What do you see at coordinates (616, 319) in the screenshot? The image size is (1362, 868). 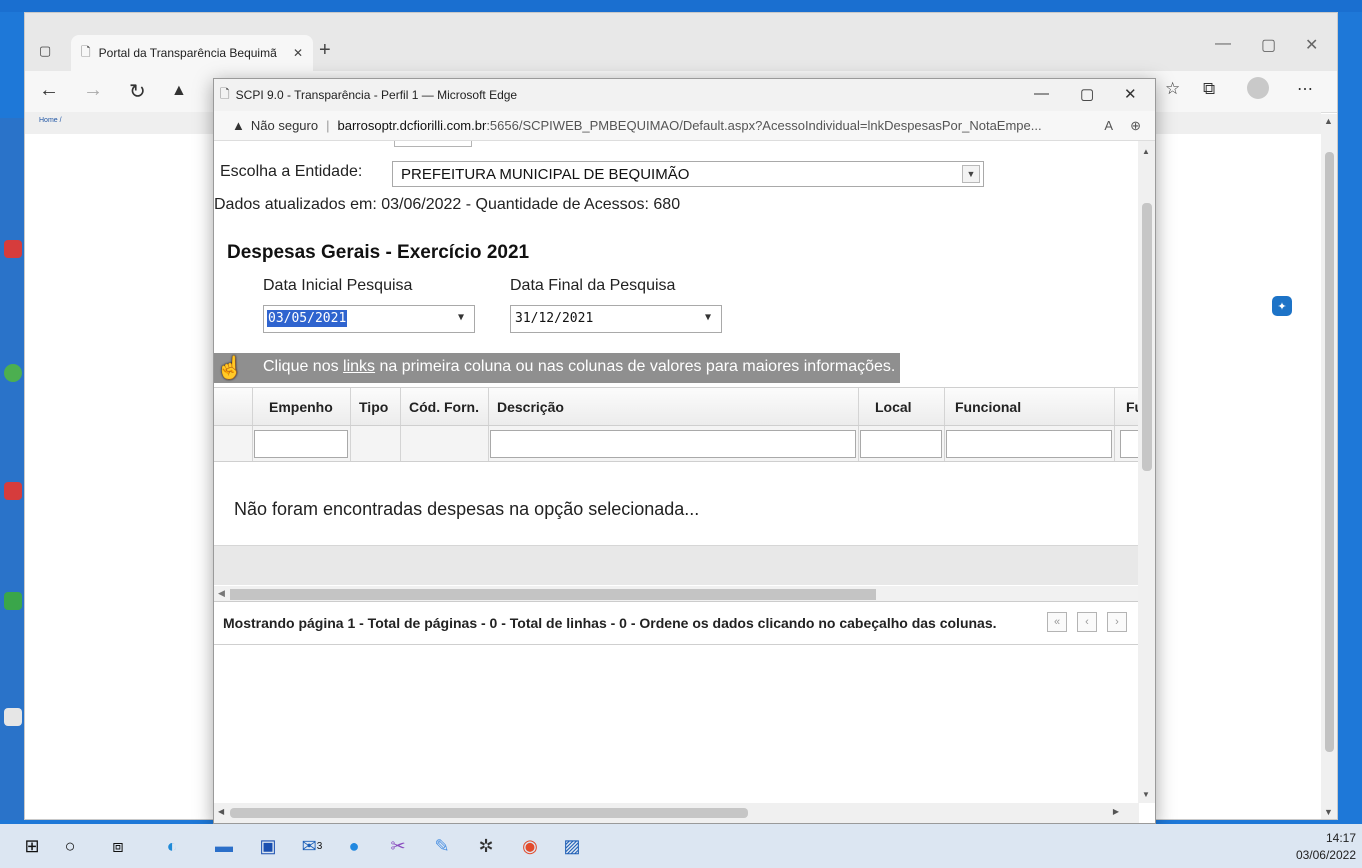 I see `end-date-picker: 31/12/2021 ▼` at bounding box center [616, 319].